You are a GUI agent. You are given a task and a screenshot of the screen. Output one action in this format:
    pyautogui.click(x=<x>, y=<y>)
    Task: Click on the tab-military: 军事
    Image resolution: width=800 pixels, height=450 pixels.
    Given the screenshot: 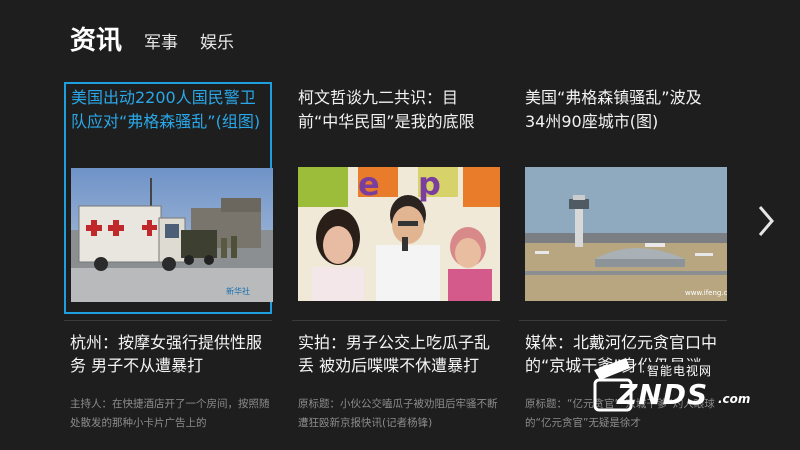 What is the action you would take?
    pyautogui.click(x=161, y=42)
    